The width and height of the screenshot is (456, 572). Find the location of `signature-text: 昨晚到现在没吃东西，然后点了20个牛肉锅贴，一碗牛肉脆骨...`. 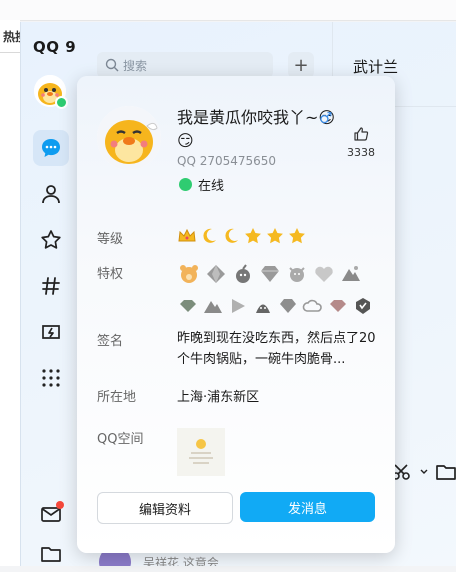

signature-text: 昨晚到现在没吃东西，然后点了20个牛肉锅贴，一碗牛肉脆骨... is located at coordinates (276, 349).